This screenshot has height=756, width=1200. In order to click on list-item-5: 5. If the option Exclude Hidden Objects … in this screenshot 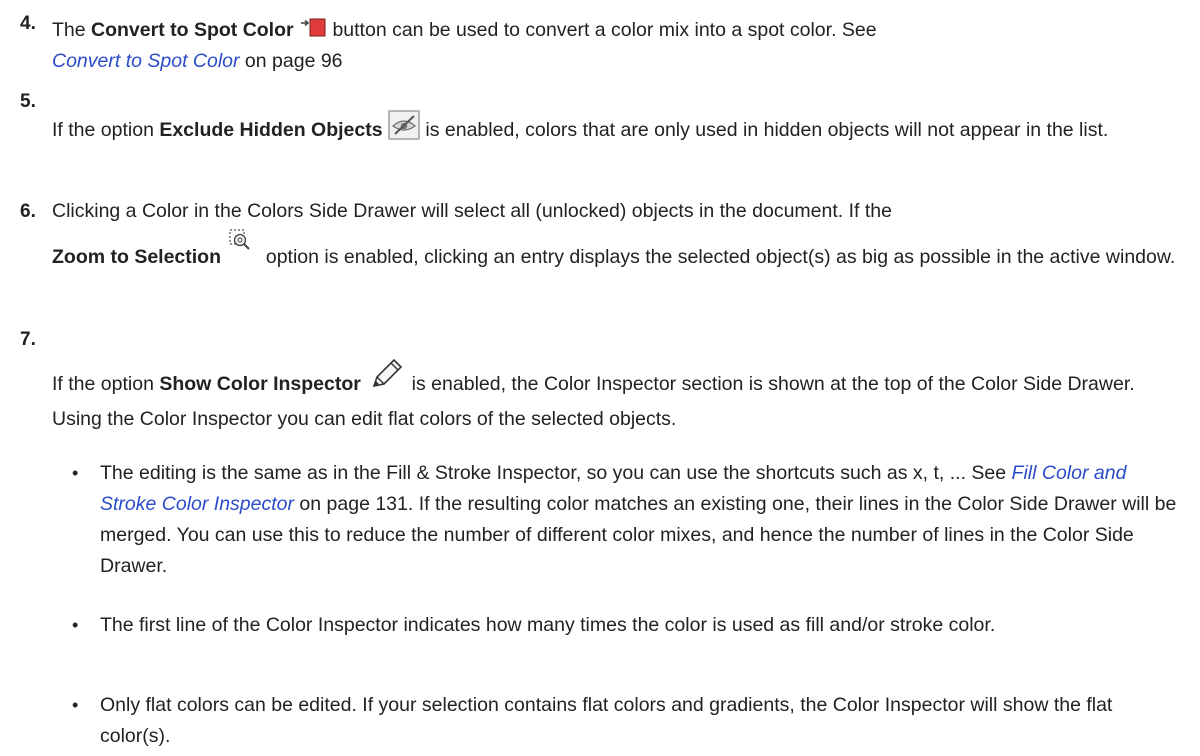, I will do `click(600, 136)`.